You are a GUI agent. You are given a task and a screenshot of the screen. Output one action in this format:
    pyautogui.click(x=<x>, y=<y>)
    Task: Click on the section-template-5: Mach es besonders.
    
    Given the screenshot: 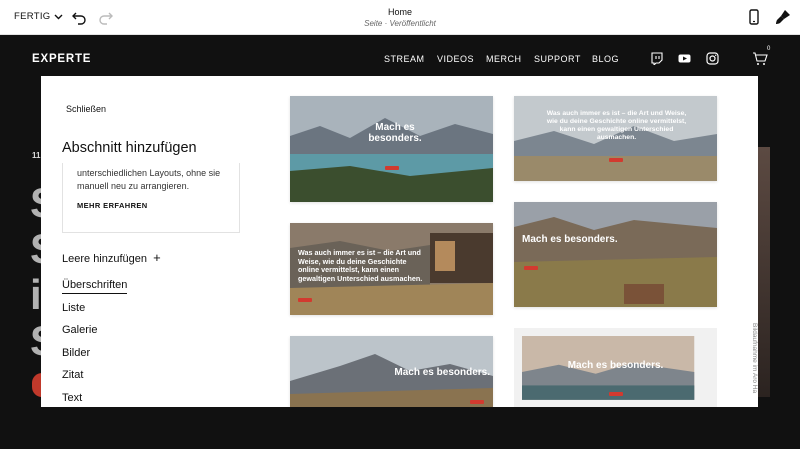 What is the action you would take?
    pyautogui.click(x=391, y=371)
    